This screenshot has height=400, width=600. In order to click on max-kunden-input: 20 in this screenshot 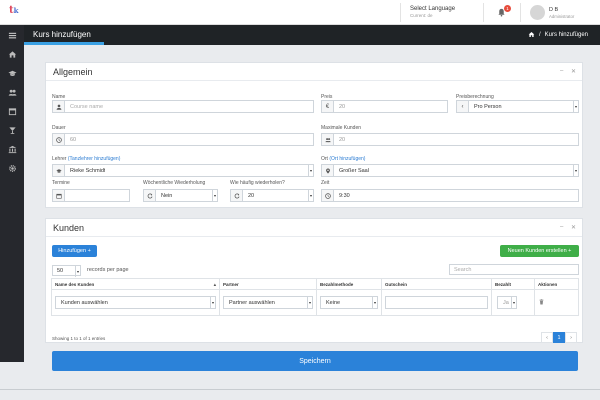, I will do `click(339, 140)`.